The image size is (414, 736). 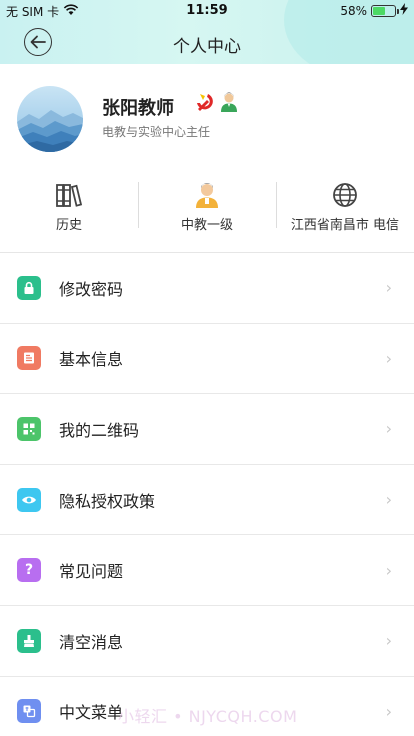 What do you see at coordinates (29, 499) in the screenshot?
I see `eye-icon` at bounding box center [29, 499].